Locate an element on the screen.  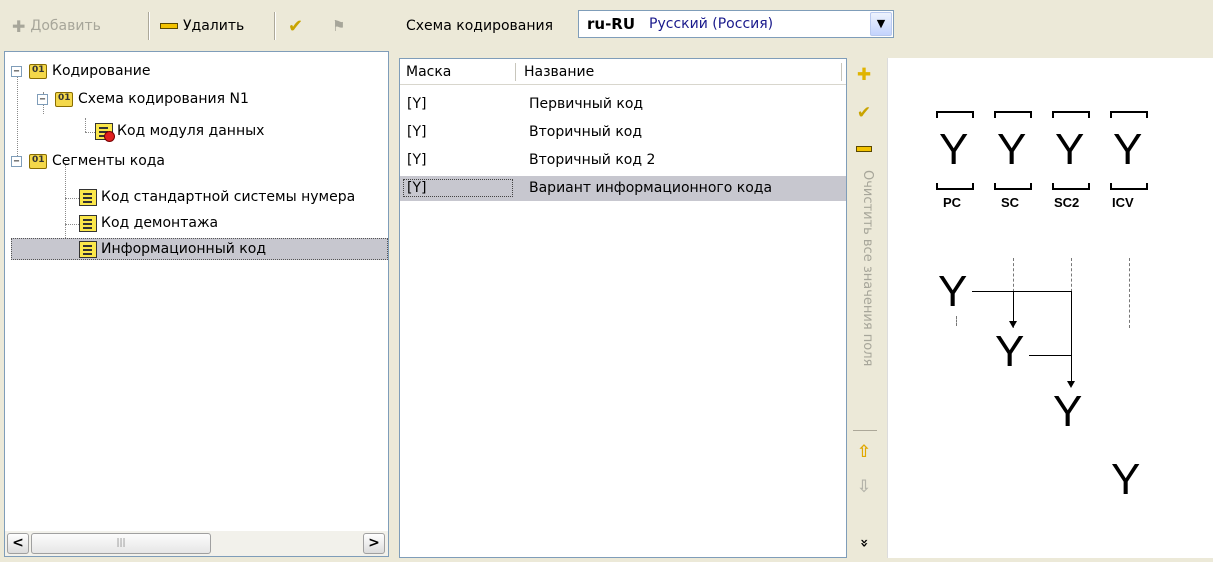
segment-label-sc: SC is located at coordinates (1010, 202).